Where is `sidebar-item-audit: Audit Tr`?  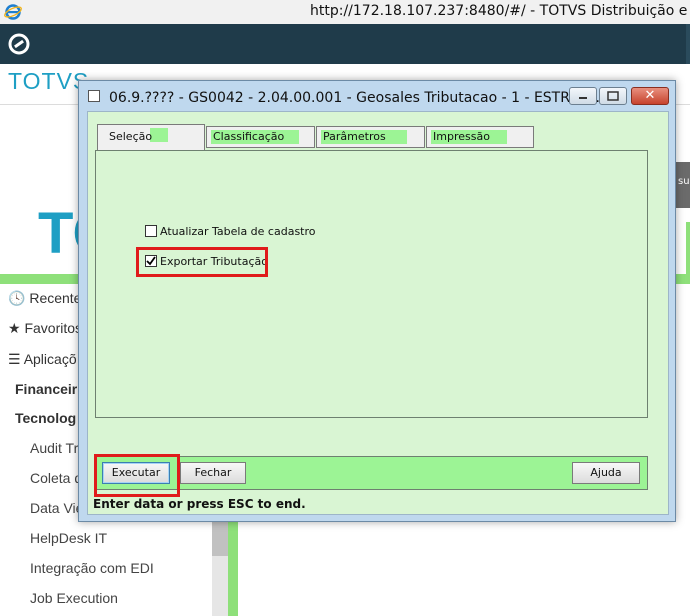
sidebar-item-audit: Audit Tr is located at coordinates (54, 448).